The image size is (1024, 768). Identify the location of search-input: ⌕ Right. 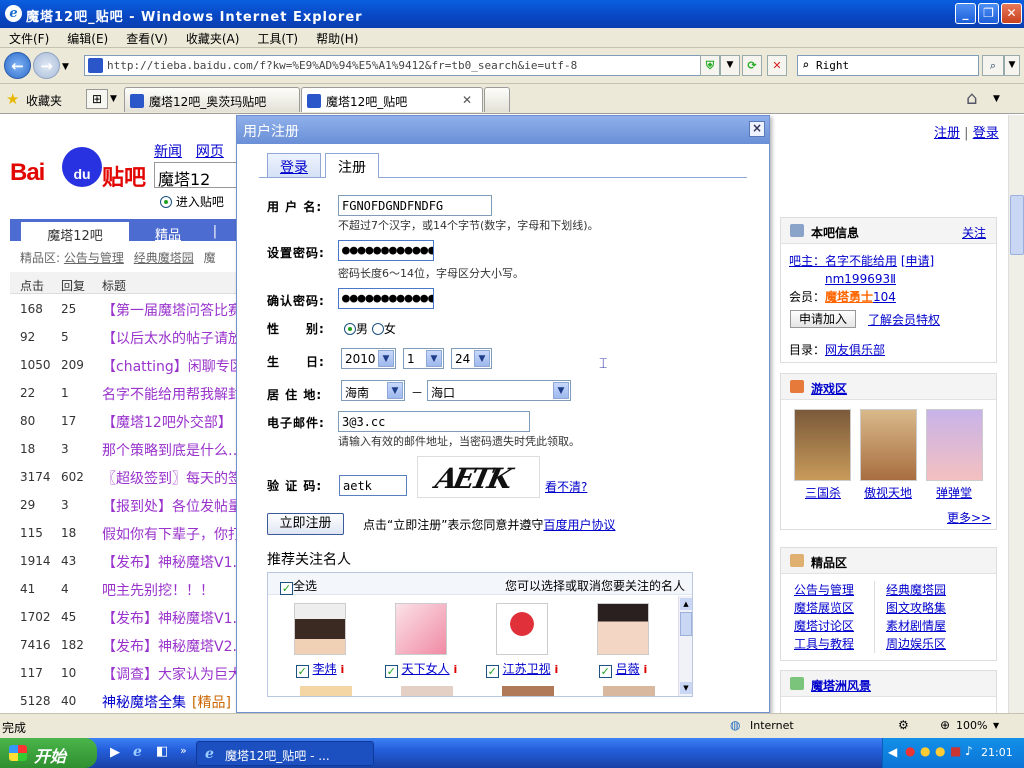
(888, 65).